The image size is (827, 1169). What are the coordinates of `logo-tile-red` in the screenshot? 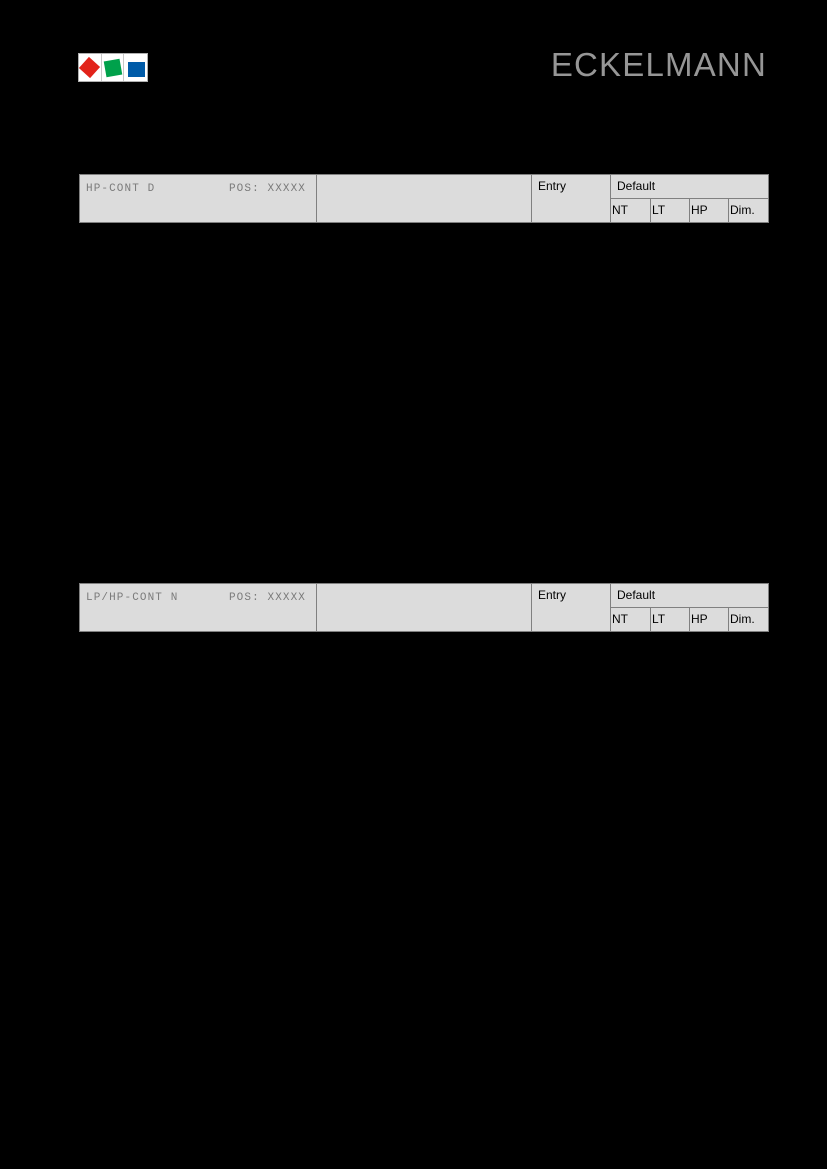 It's located at (90, 67).